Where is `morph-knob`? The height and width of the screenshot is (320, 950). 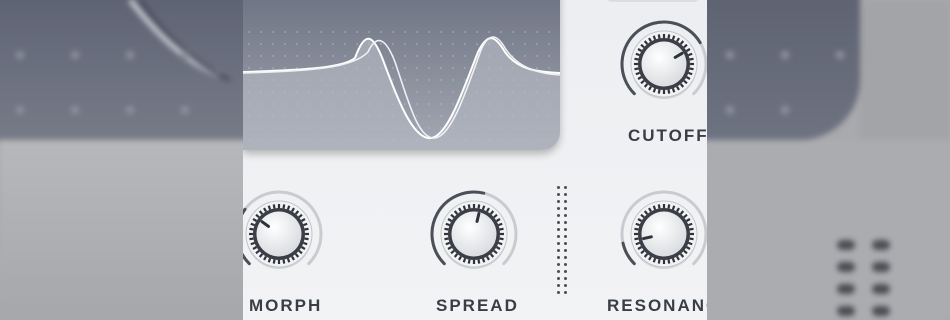 morph-knob is located at coordinates (284, 234).